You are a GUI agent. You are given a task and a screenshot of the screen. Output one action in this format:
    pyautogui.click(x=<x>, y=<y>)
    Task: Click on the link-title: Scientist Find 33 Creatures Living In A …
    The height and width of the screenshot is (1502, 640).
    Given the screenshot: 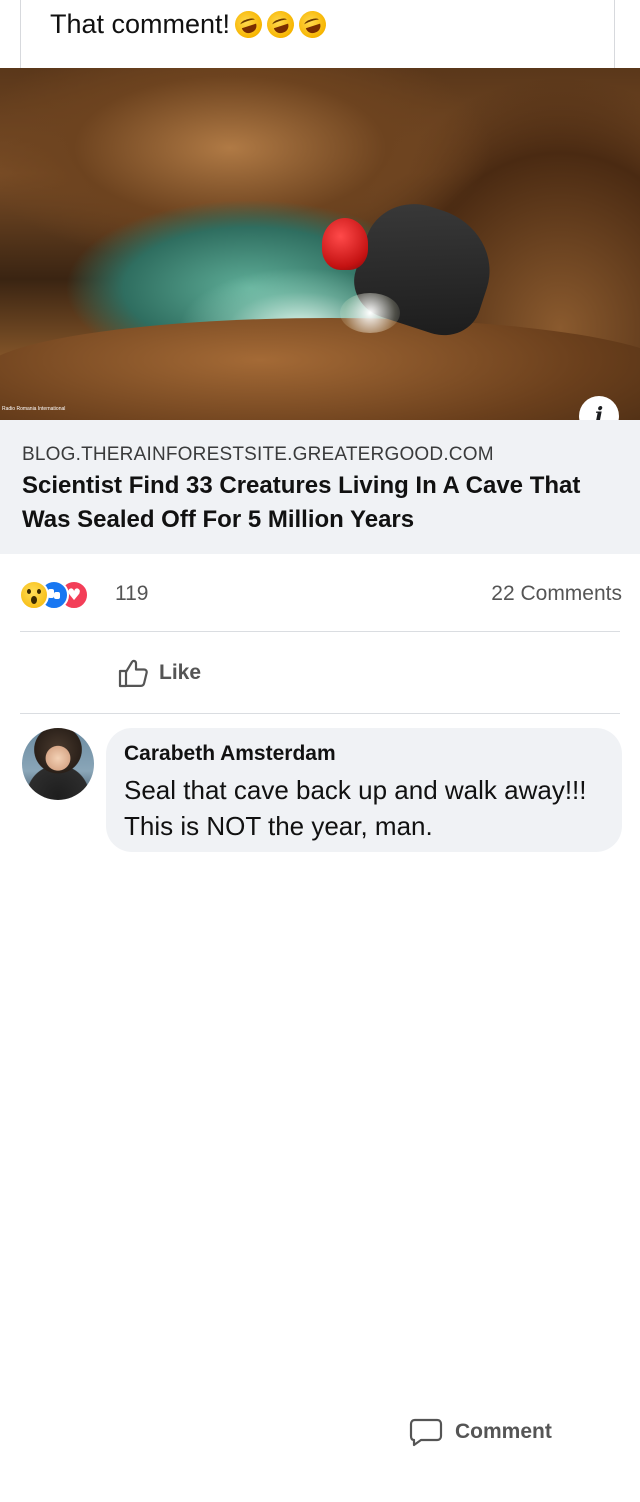 What is the action you would take?
    pyautogui.click(x=322, y=503)
    